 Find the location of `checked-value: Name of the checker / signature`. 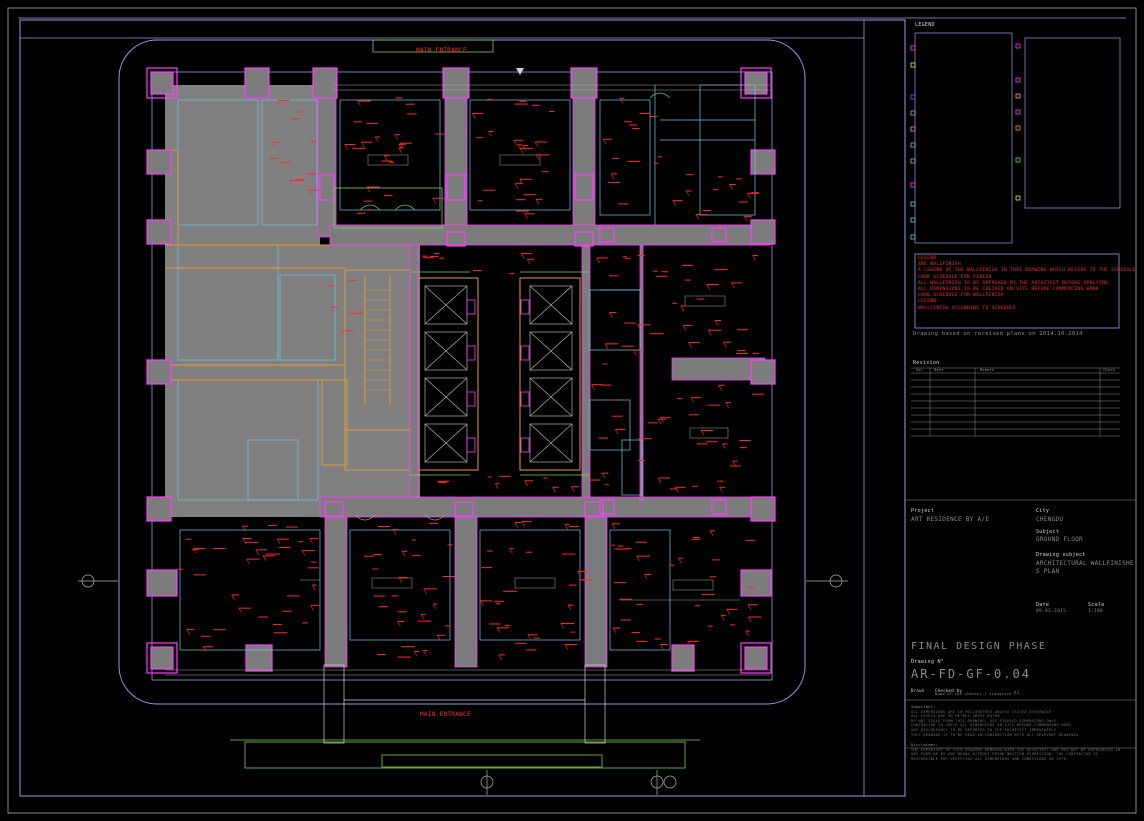

checked-value: Name of the checker / signature is located at coordinates (973, 694).